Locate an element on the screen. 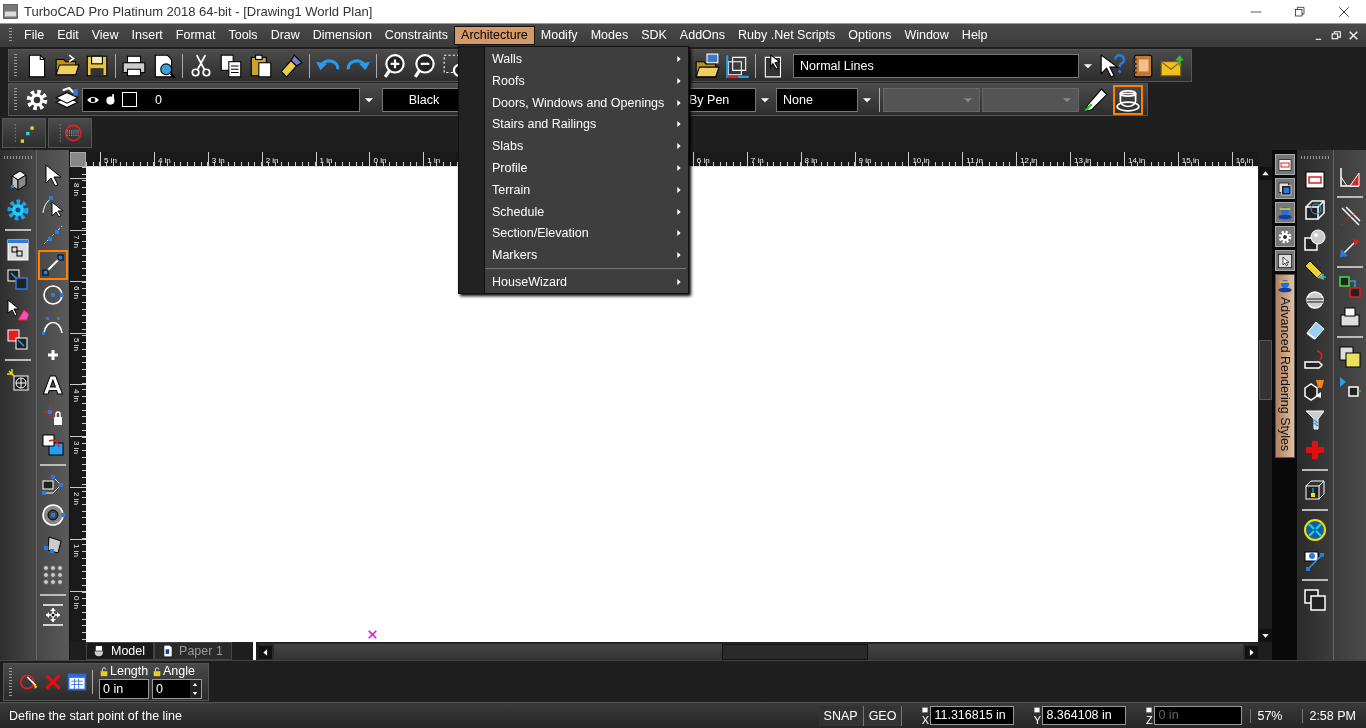 Image resolution: width=1366 pixels, height=728 pixels. copy-icon is located at coordinates (231, 65).